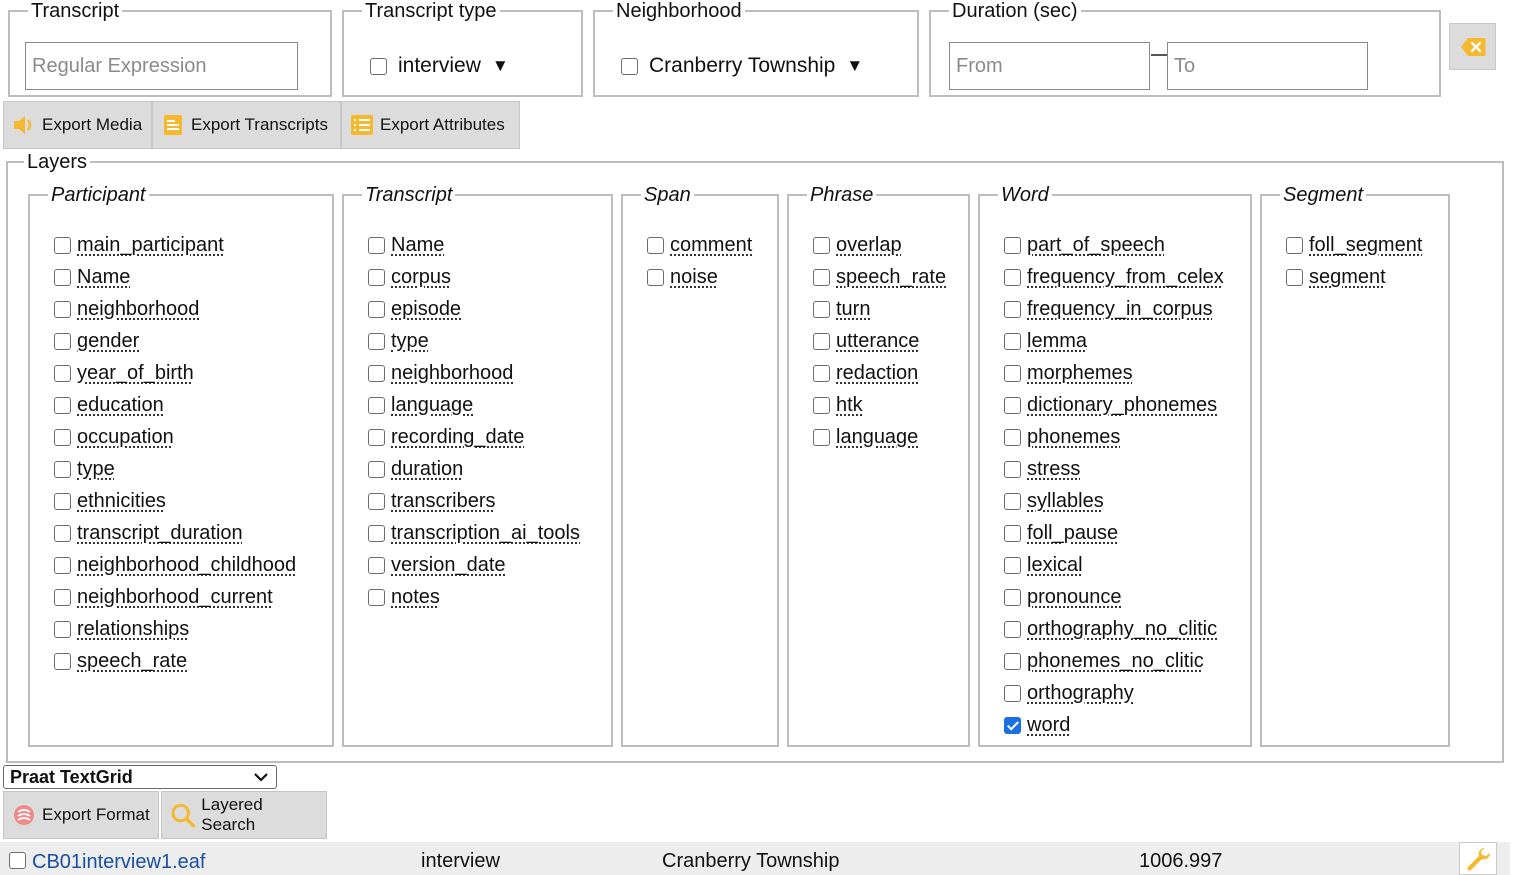  I want to click on transcript-link: CB01interview1.eaf, so click(118, 862).